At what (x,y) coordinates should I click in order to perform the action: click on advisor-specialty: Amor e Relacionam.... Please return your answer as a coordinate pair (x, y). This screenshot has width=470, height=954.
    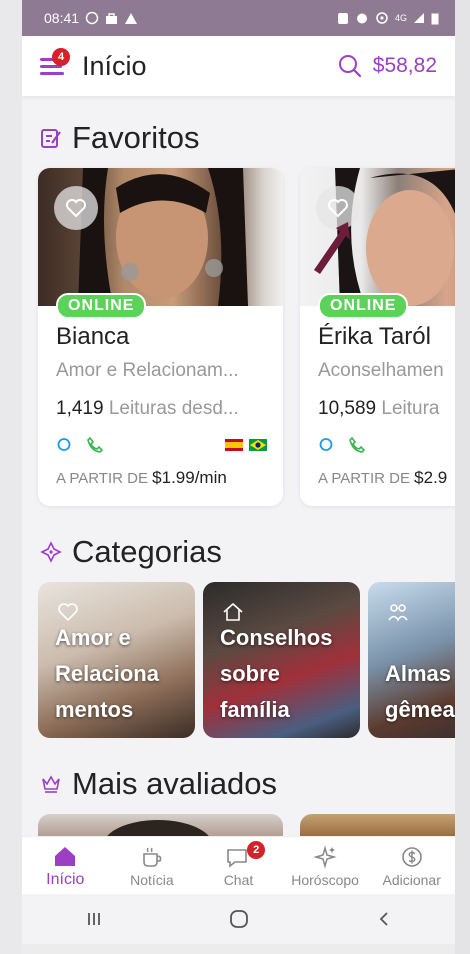
    Looking at the image, I should click on (147, 370).